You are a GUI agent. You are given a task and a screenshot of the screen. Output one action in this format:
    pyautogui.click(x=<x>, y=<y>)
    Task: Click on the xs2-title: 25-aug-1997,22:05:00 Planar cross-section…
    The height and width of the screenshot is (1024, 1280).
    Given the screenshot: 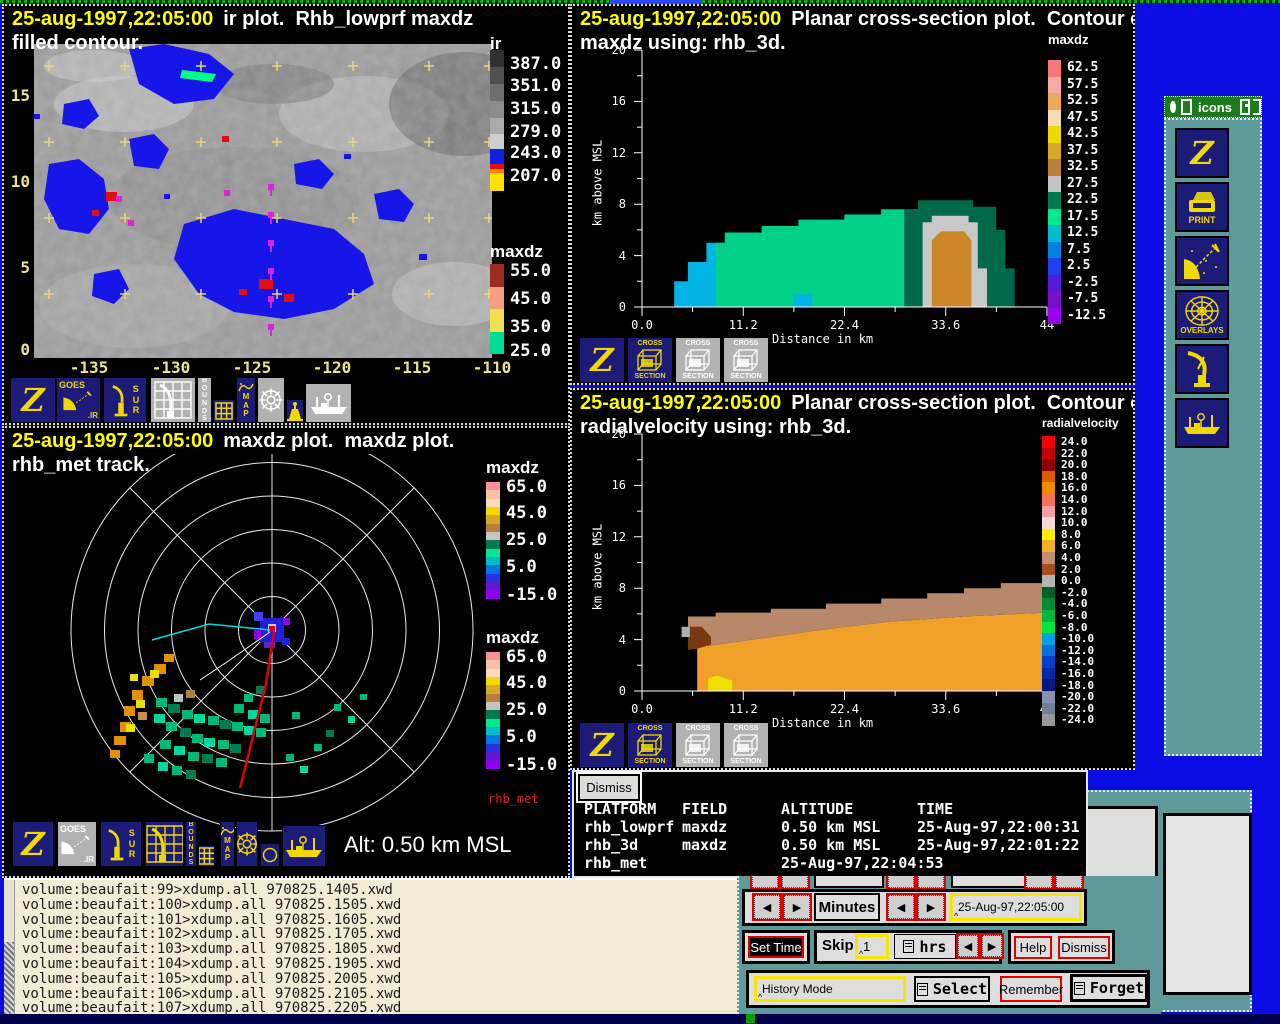 What is the action you would take?
    pyautogui.click(x=857, y=403)
    